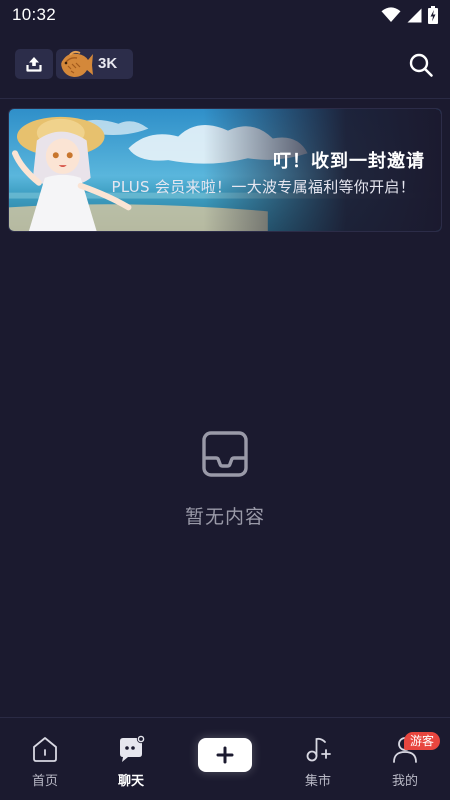 The image size is (450, 800). What do you see at coordinates (225, 170) in the screenshot?
I see `plus-invite-banner: 叮！收到一封邀请 PLUS 会员来啦！一大波专属福利等你开启！` at bounding box center [225, 170].